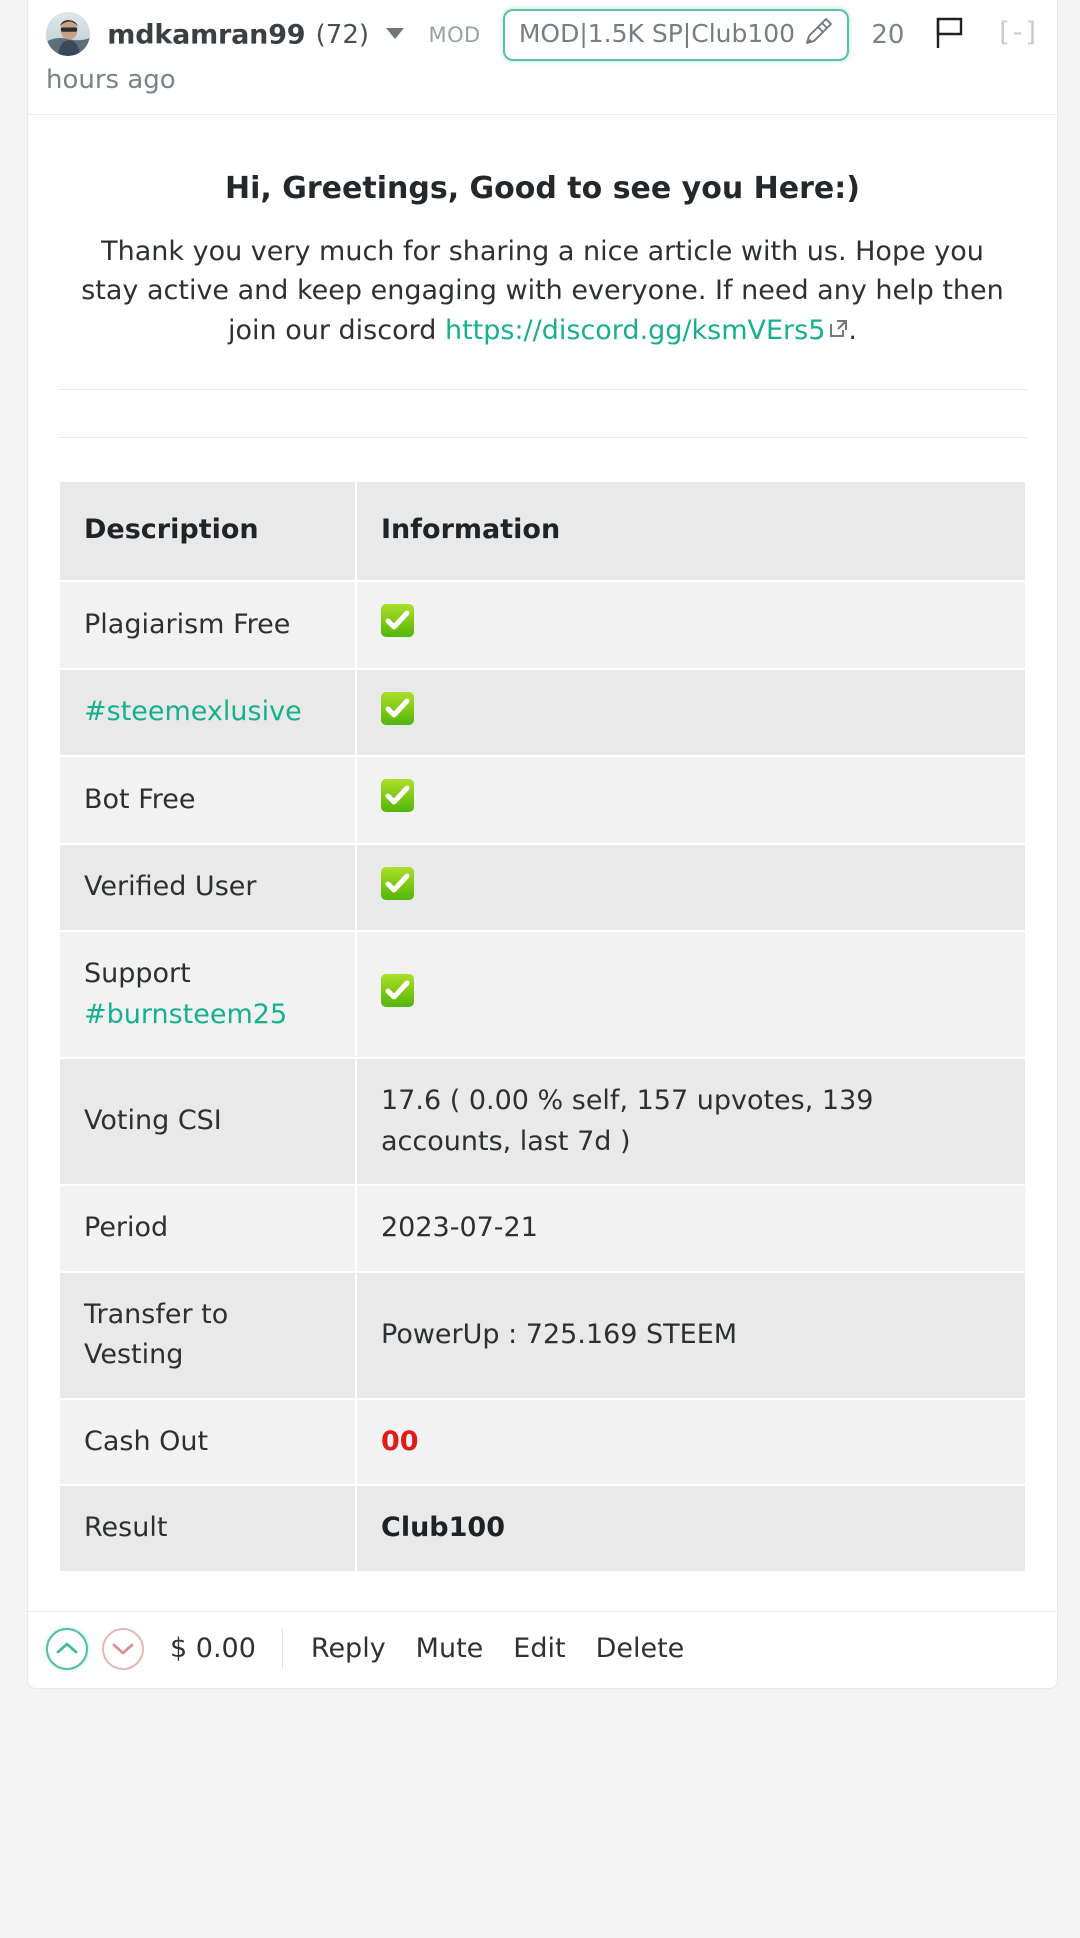 This screenshot has width=1080, height=1938. I want to click on table-row: Plagiarism Free, so click(542, 625).